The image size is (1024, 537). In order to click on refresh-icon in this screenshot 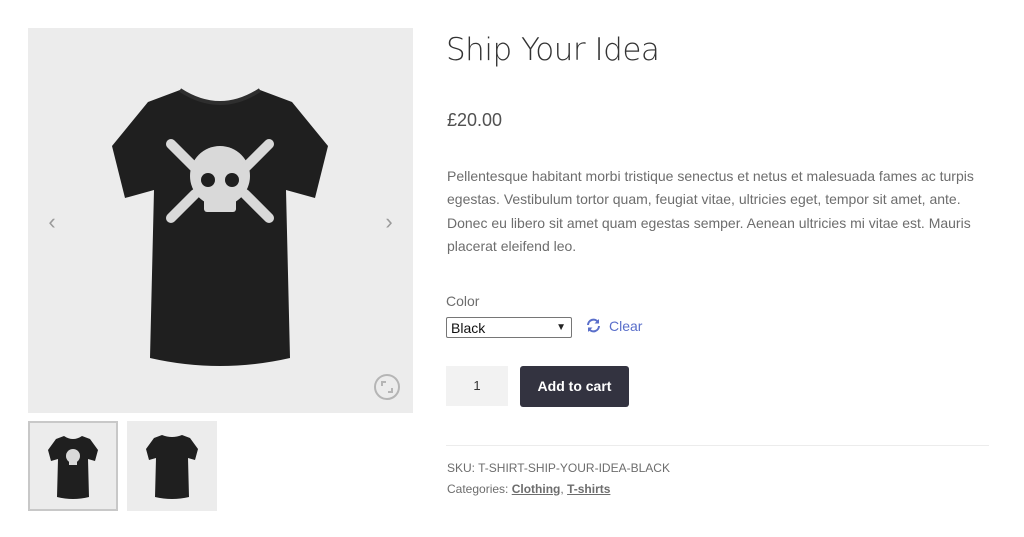, I will do `click(593, 325)`.